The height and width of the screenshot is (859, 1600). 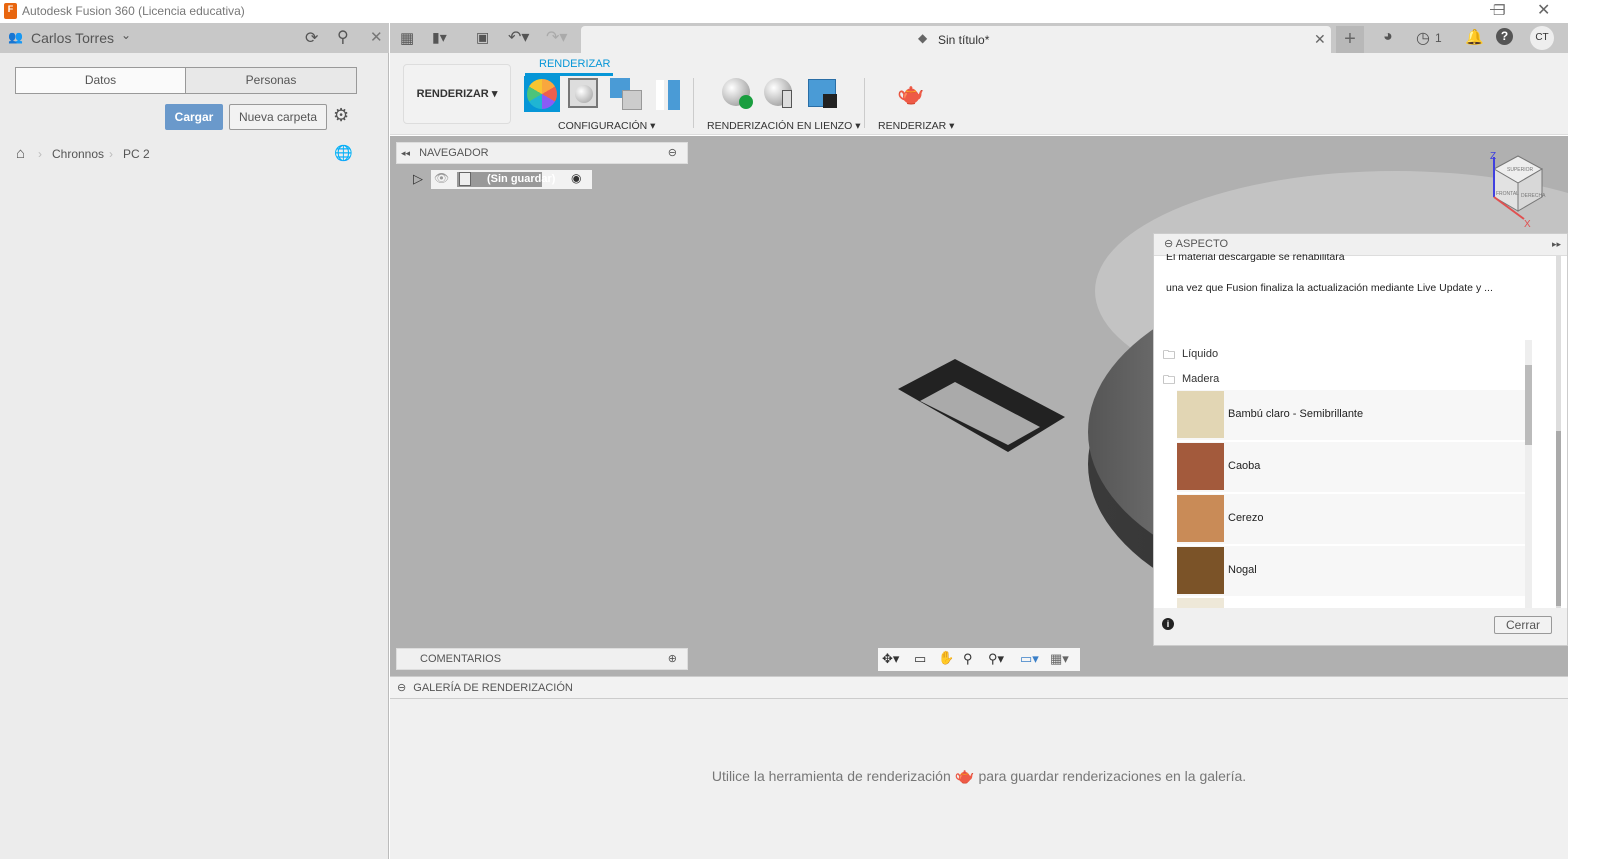 I want to click on in-canvas-render-icon, so click(x=737, y=93).